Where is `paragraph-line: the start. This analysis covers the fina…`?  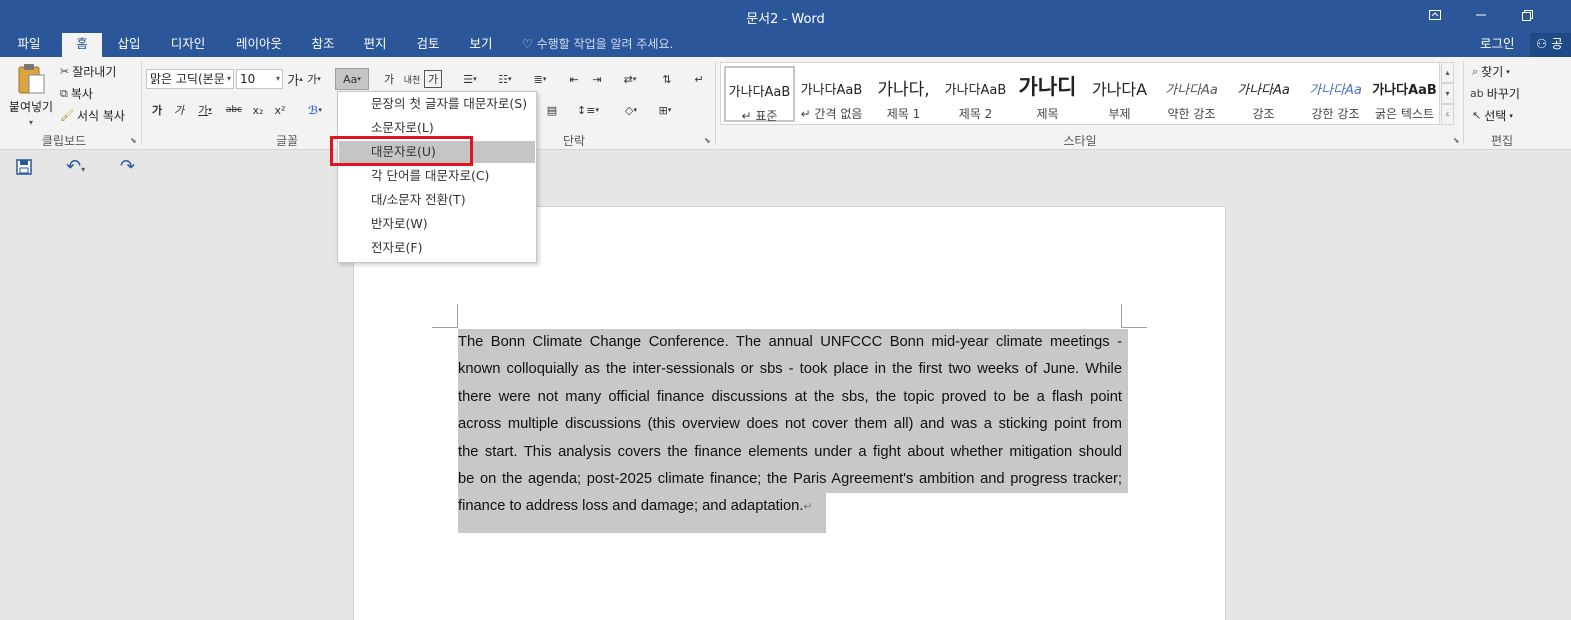
paragraph-line: the start. This analysis covers the fina… is located at coordinates (790, 451).